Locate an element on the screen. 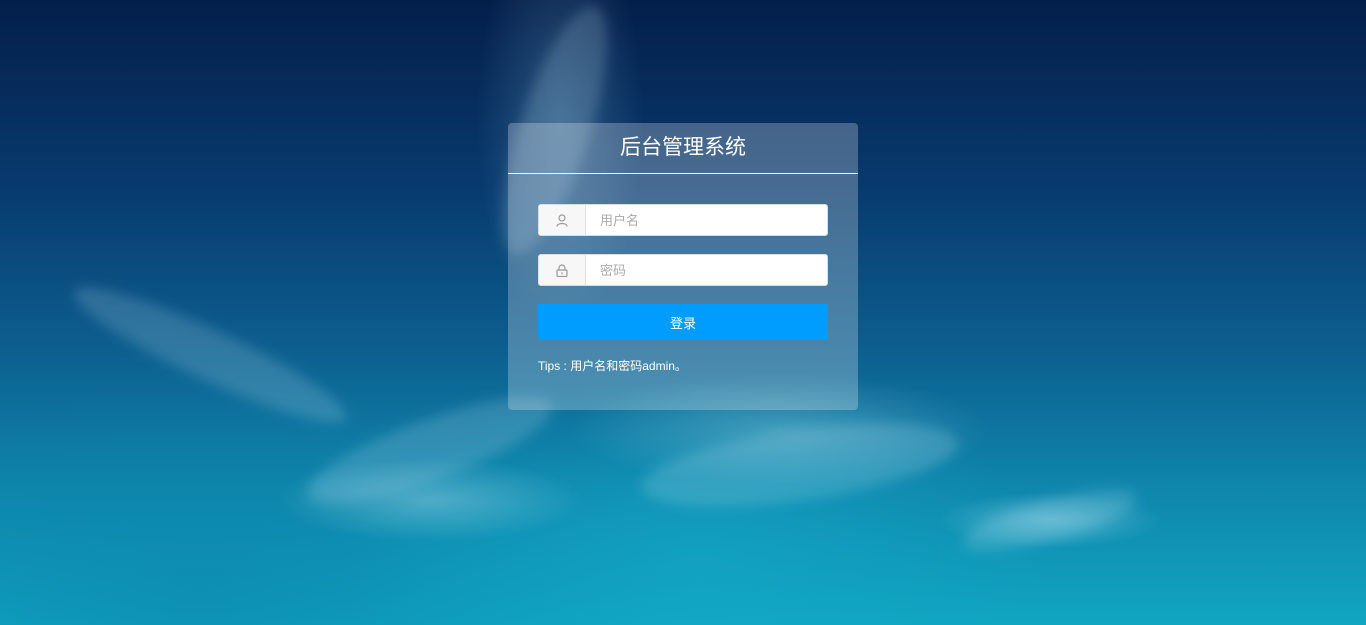  lock-icon is located at coordinates (562, 270).